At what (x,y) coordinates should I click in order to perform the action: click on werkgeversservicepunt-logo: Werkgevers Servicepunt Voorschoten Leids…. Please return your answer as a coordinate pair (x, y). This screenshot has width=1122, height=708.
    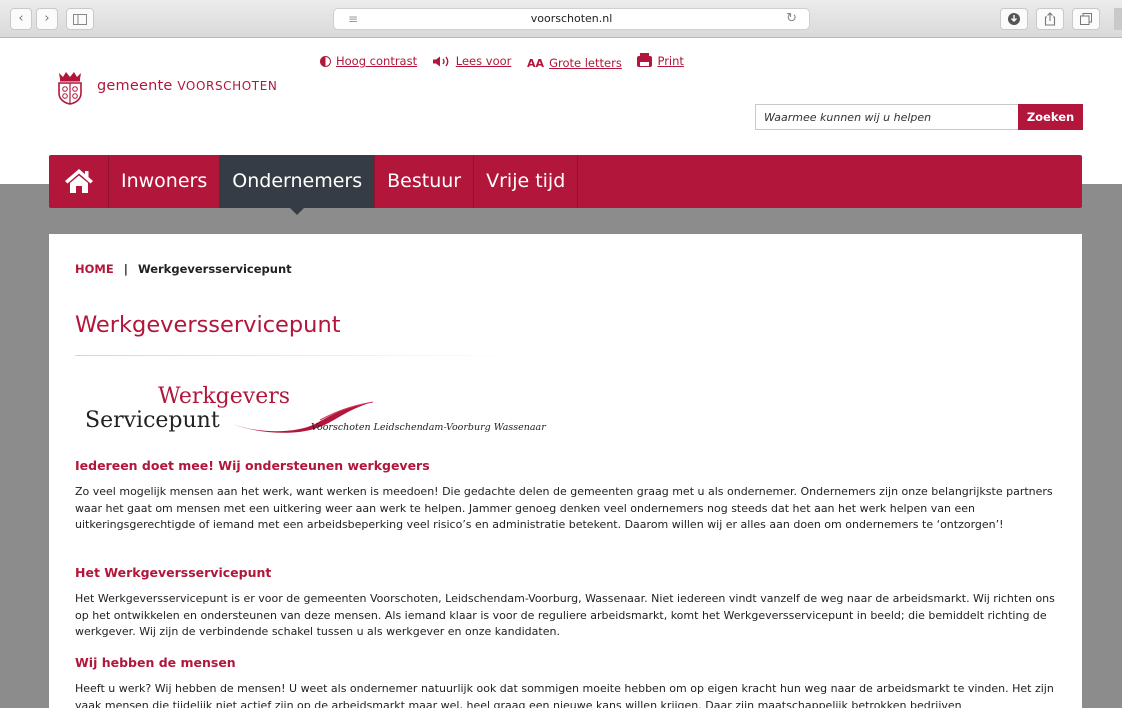
    Looking at the image, I should click on (335, 414).